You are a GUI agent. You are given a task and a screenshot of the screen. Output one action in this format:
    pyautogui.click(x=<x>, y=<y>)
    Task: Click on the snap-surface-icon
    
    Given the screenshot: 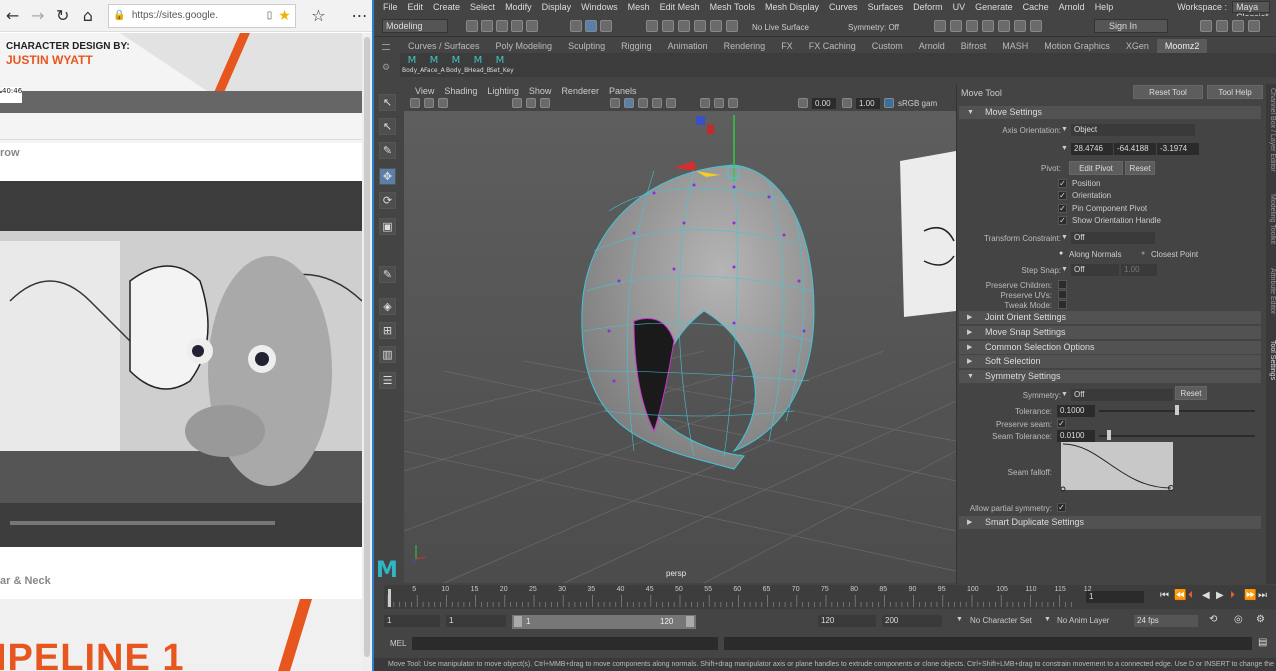 What is the action you would take?
    pyautogui.click(x=716, y=26)
    